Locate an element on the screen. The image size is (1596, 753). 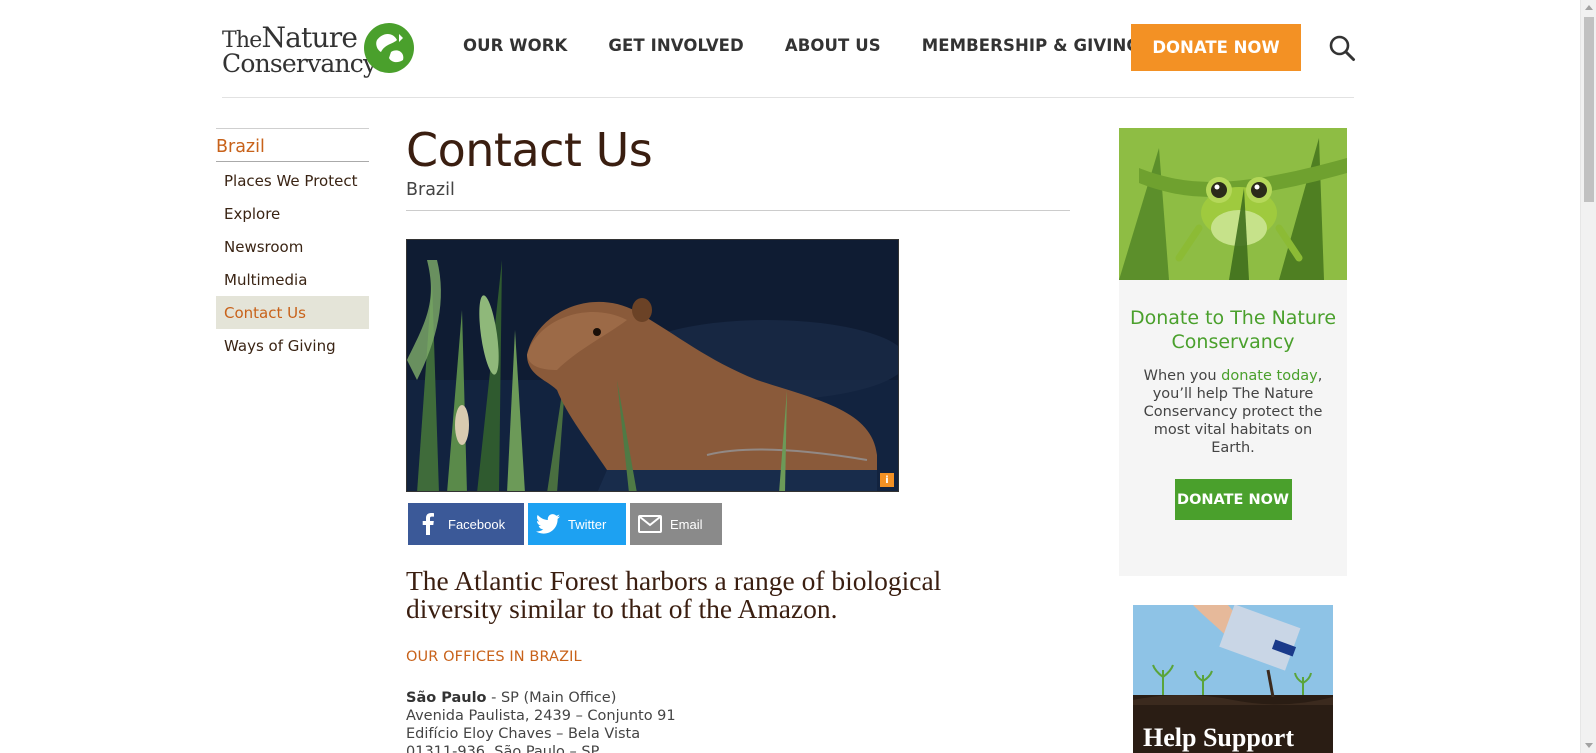
hero-image-capybara: i is located at coordinates (652, 365).